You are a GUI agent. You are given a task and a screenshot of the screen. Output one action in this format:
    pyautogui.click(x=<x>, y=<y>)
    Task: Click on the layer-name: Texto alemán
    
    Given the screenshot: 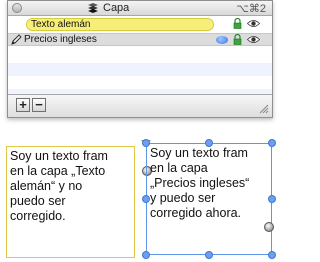 What is the action you would take?
    pyautogui.click(x=61, y=24)
    